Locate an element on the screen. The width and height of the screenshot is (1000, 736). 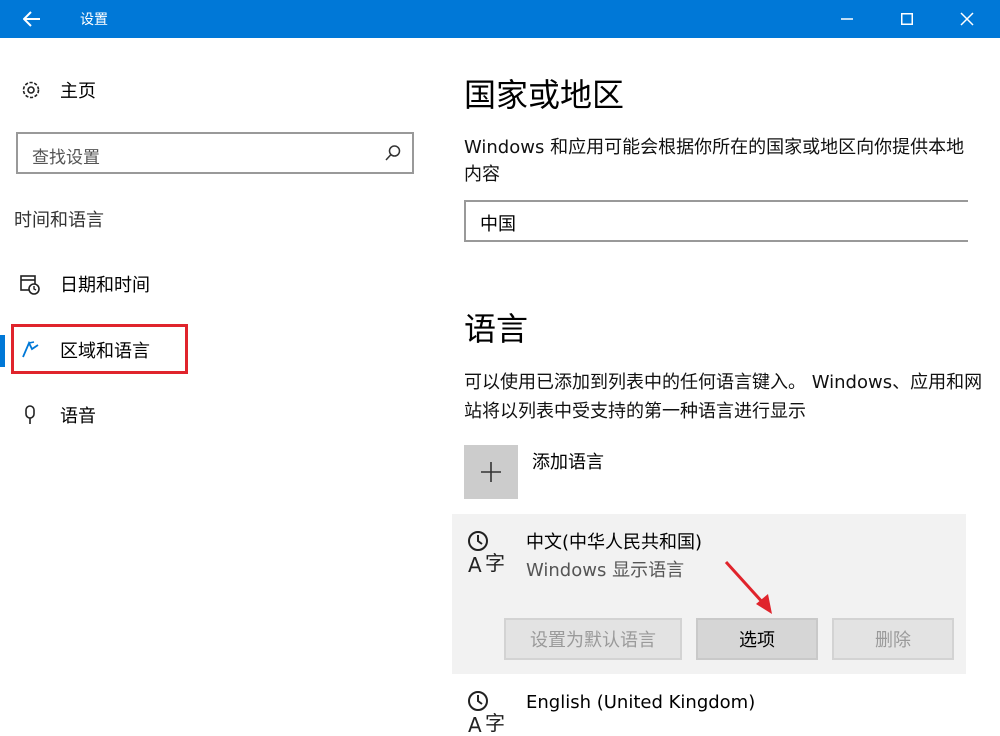
sidebar-item-date-time: 日期和时间 is located at coordinates (85, 284).